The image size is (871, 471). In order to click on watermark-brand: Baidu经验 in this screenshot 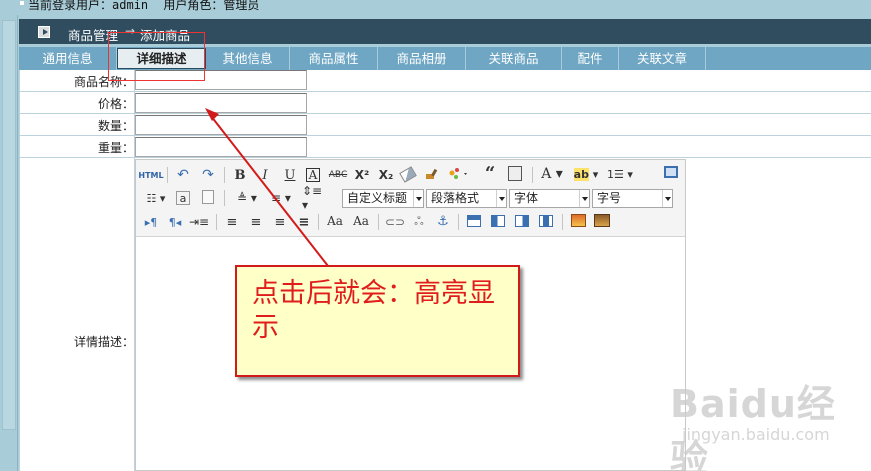, I will do `click(753, 426)`.